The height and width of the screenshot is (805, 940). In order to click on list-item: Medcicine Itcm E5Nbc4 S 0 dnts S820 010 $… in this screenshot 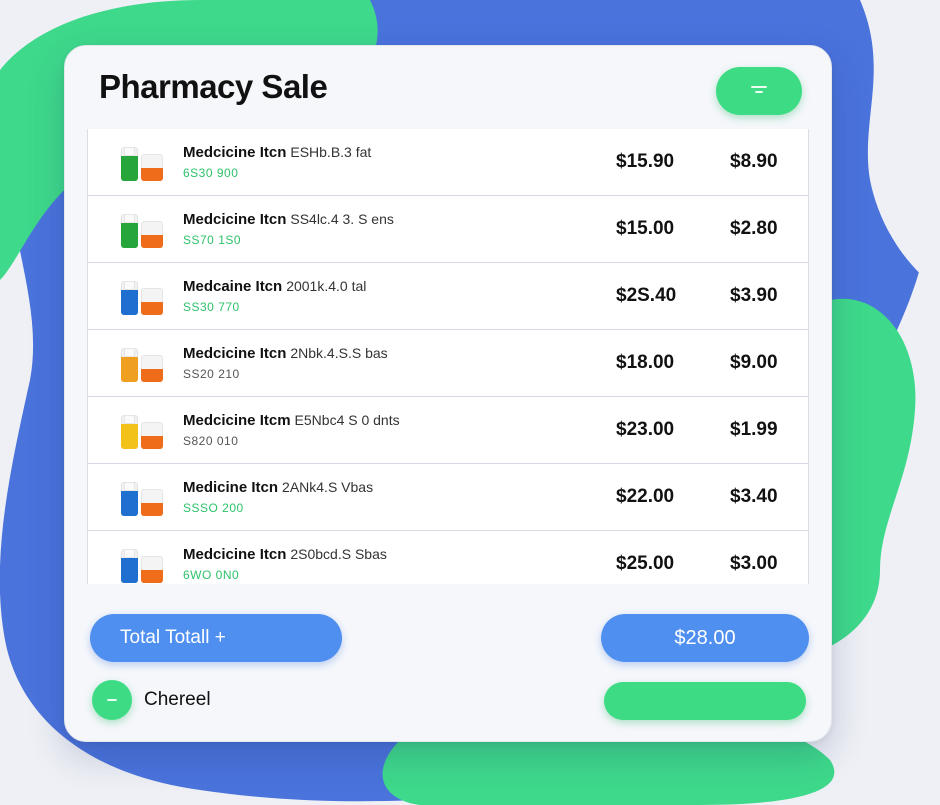, I will do `click(448, 430)`.